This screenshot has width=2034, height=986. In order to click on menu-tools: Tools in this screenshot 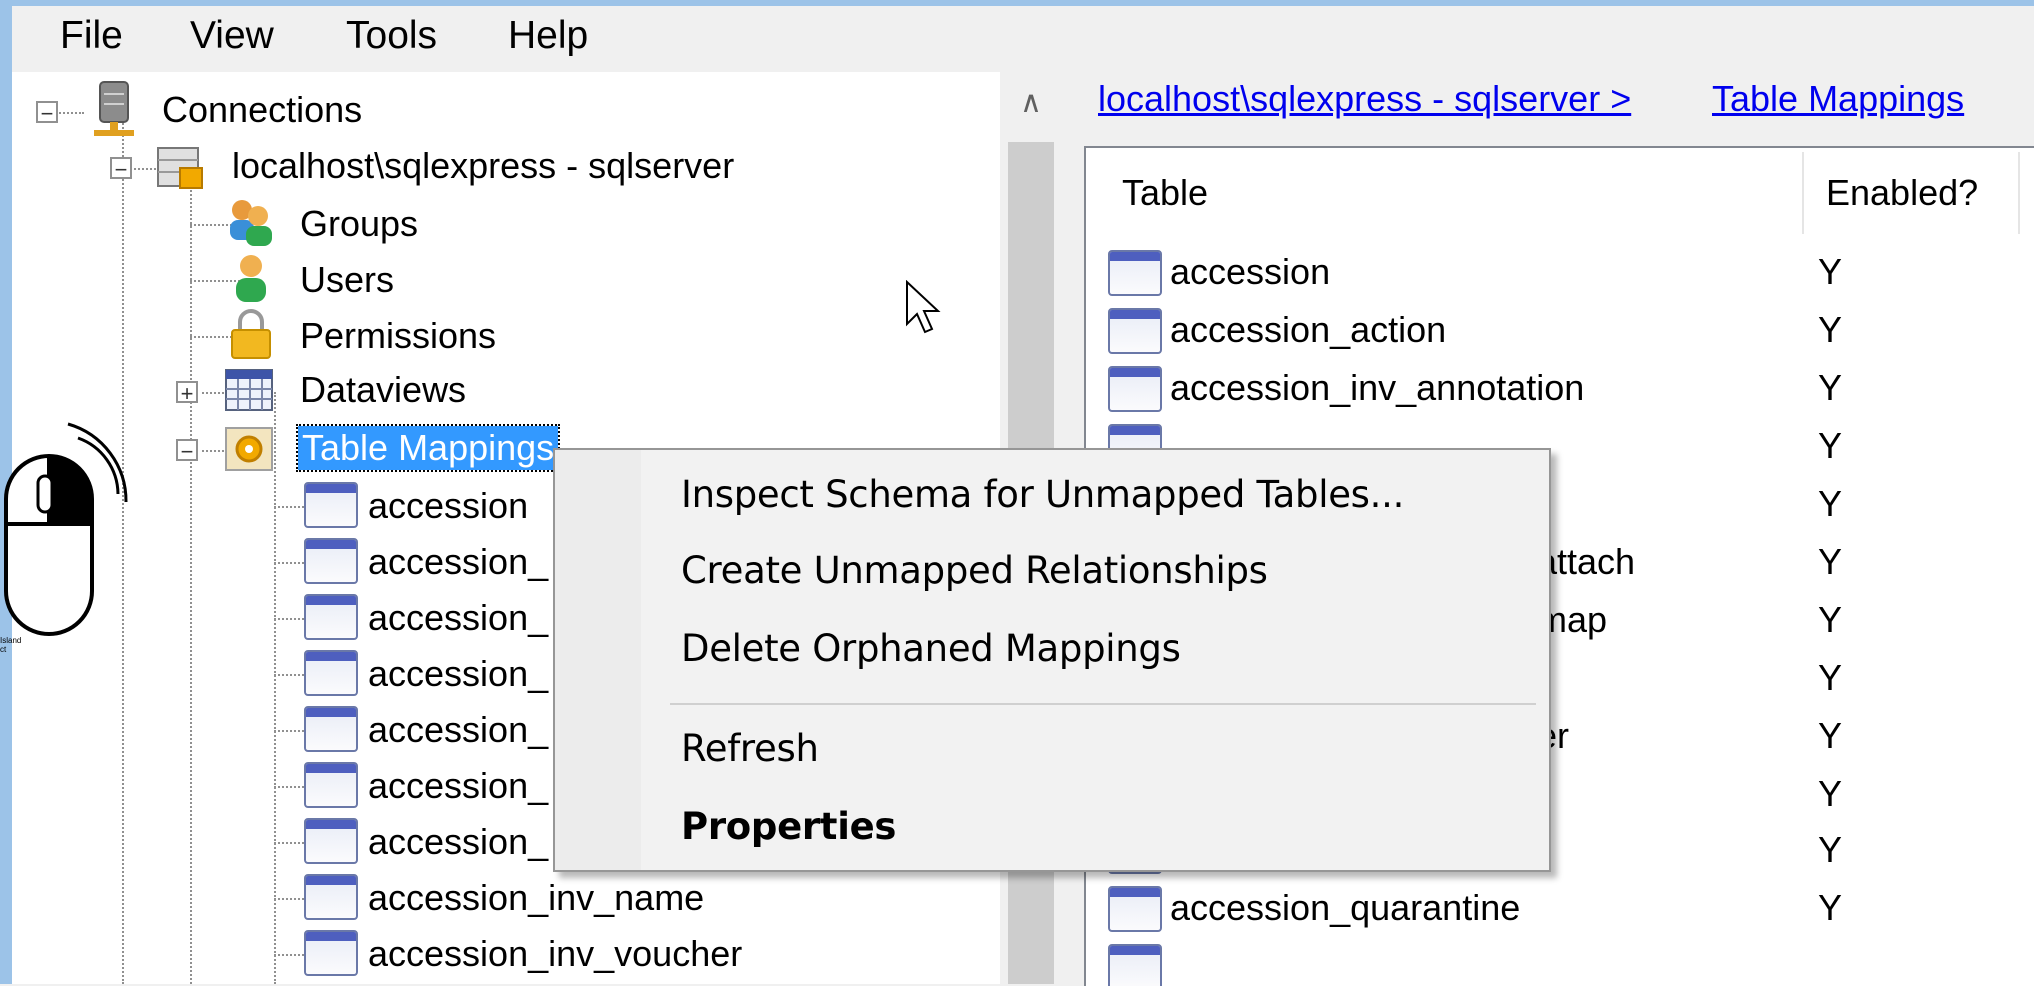, I will do `click(391, 36)`.